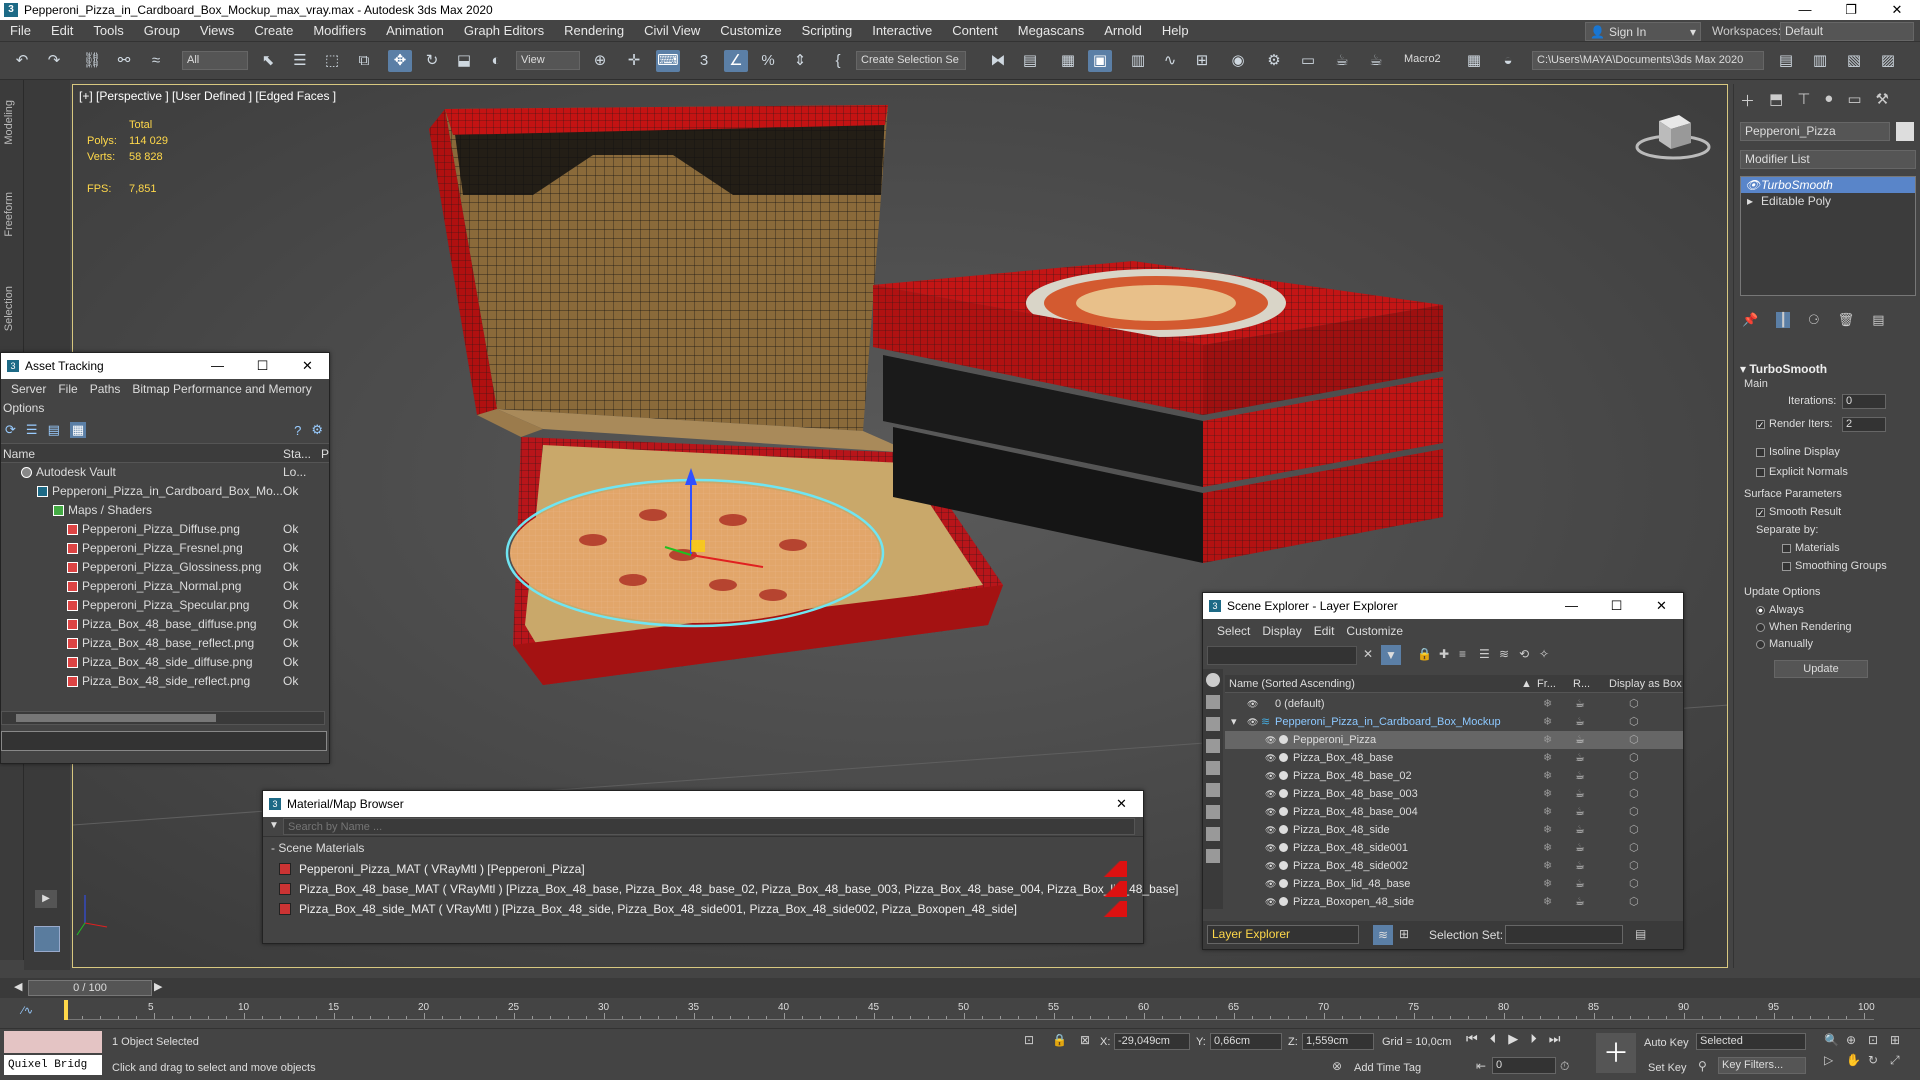  I want to click on selection-set-edit-icon: ▤, so click(1640, 934).